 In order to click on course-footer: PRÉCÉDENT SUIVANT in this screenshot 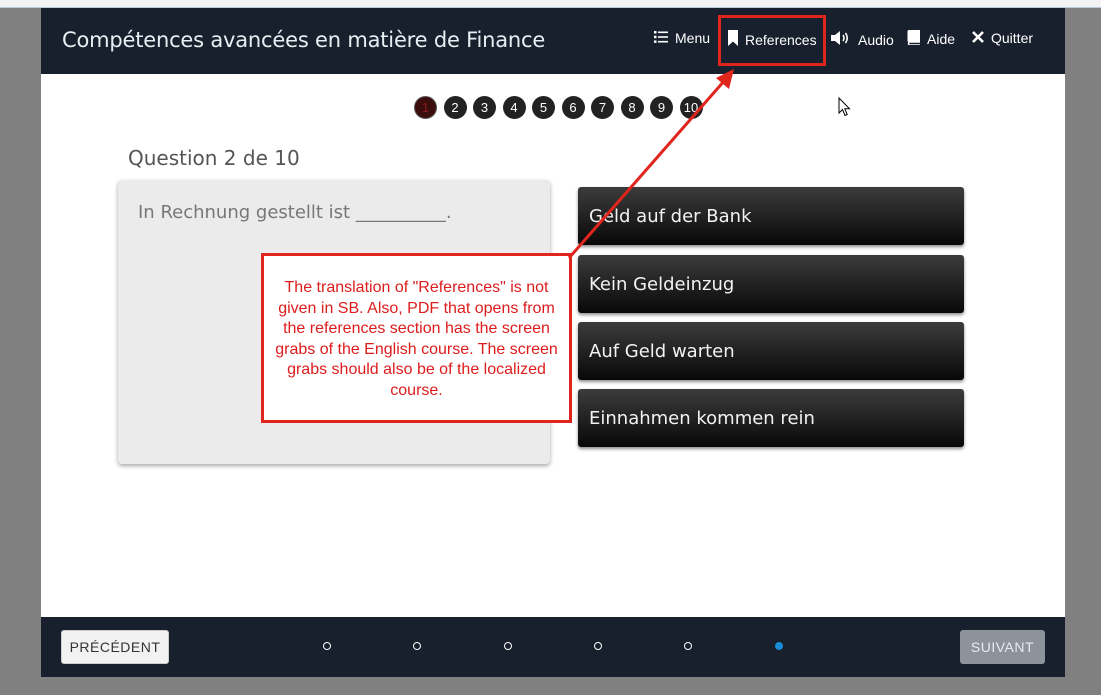, I will do `click(553, 647)`.